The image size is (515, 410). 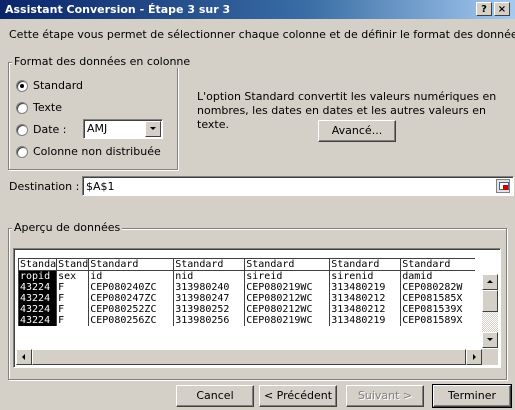 What do you see at coordinates (22, 86) in the screenshot?
I see `radio-standard` at bounding box center [22, 86].